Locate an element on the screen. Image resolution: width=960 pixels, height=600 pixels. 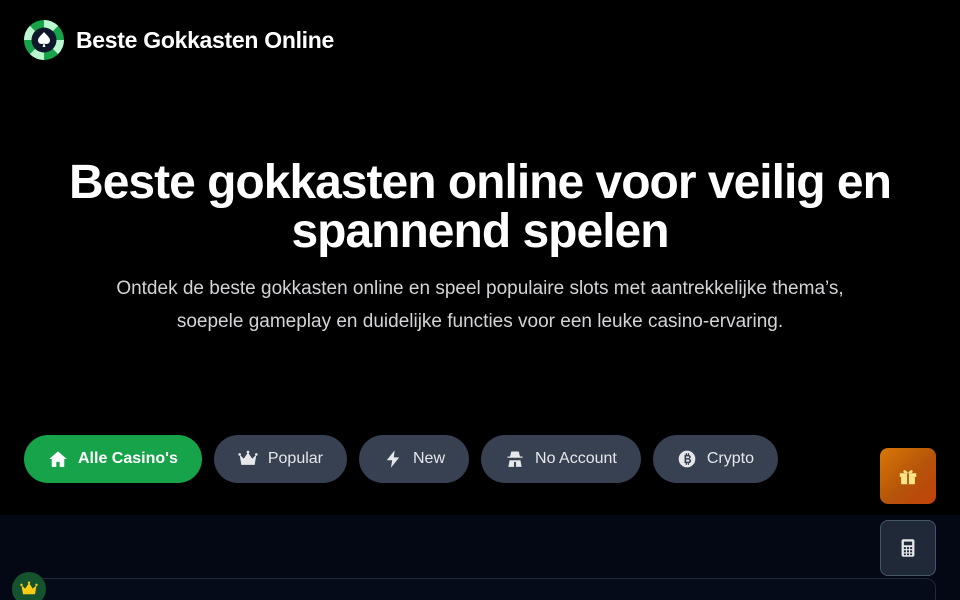
casino-card is located at coordinates (480, 589).